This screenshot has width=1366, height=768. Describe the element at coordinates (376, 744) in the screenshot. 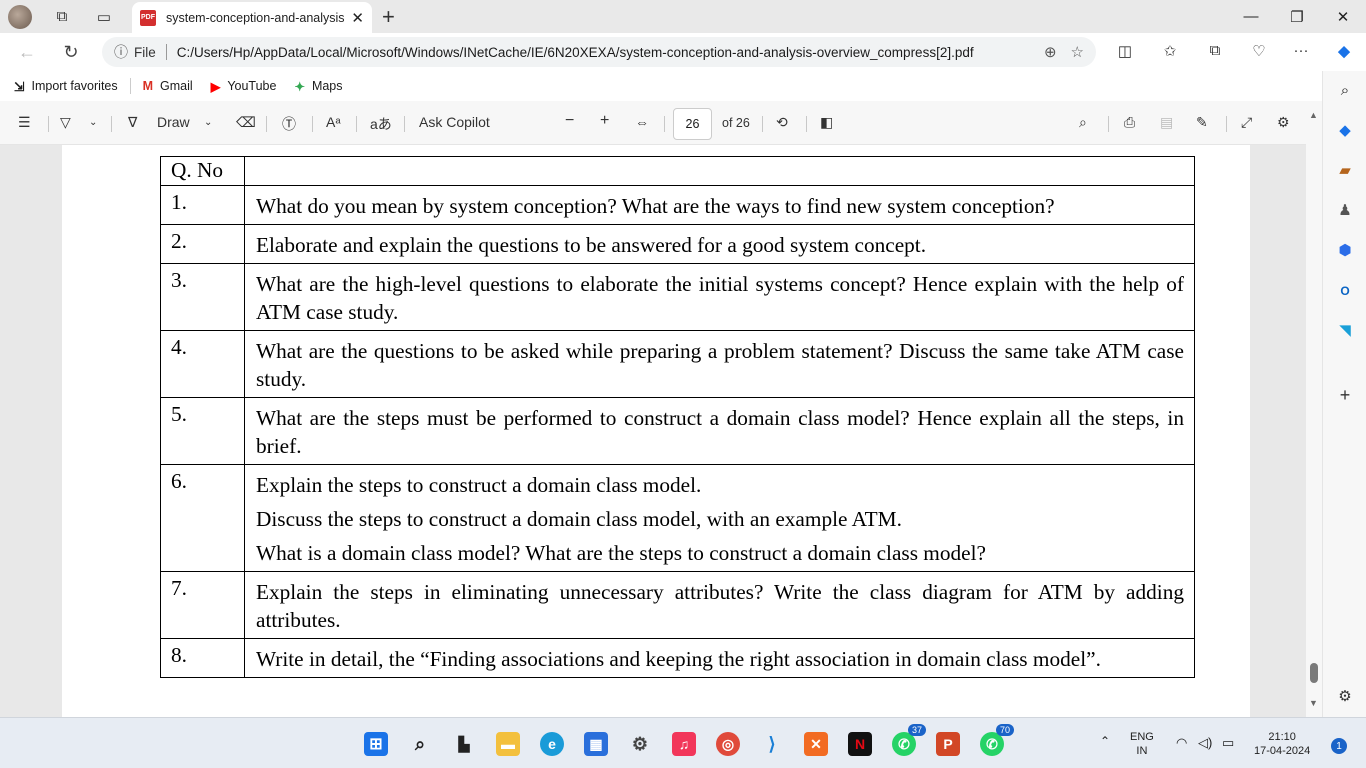

I see `start-windows-icon: ⊞` at that location.